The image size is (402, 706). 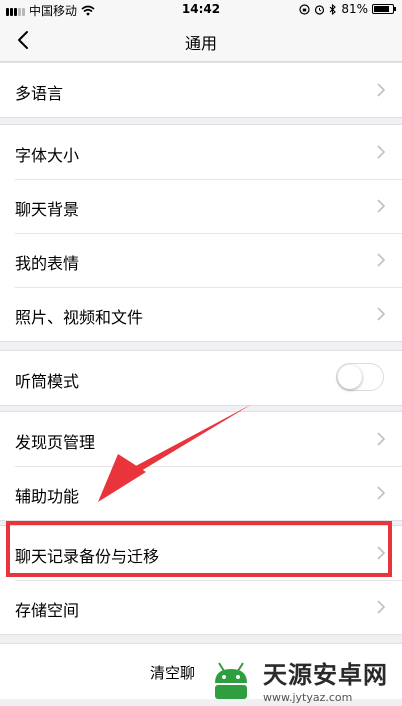 What do you see at coordinates (384, 9) in the screenshot?
I see `battery-icon` at bounding box center [384, 9].